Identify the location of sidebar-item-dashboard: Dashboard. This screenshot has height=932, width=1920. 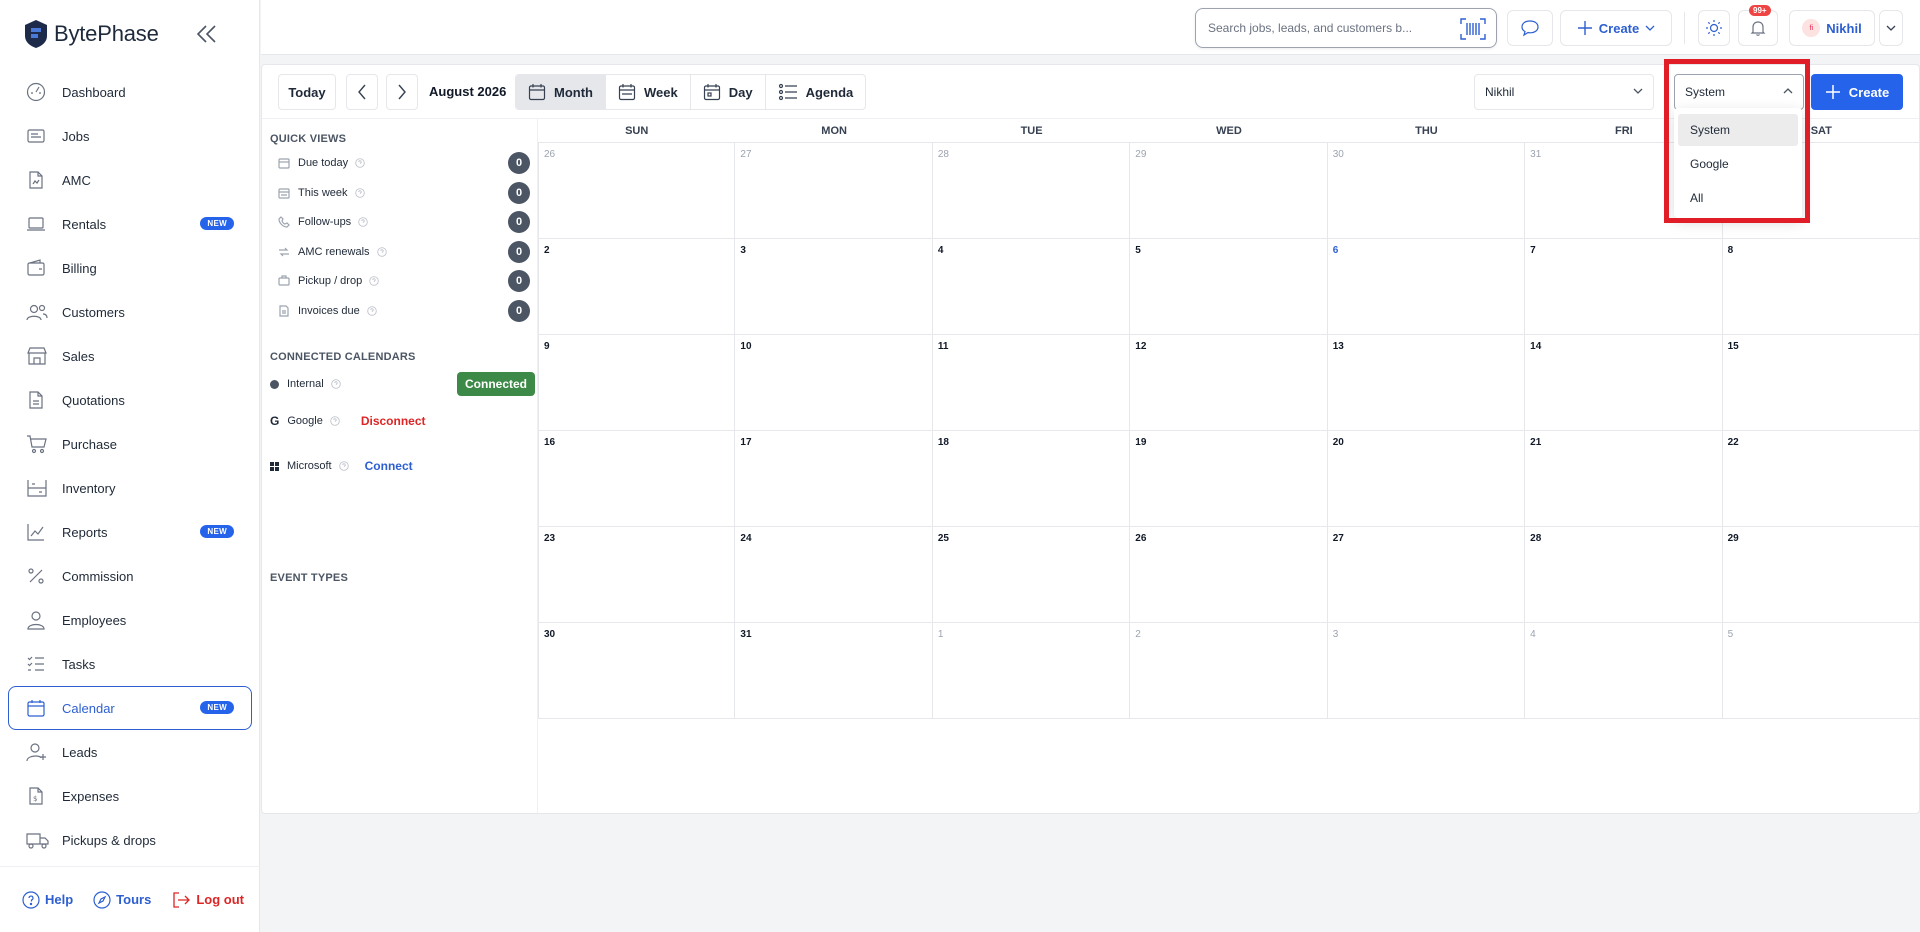
(130, 92).